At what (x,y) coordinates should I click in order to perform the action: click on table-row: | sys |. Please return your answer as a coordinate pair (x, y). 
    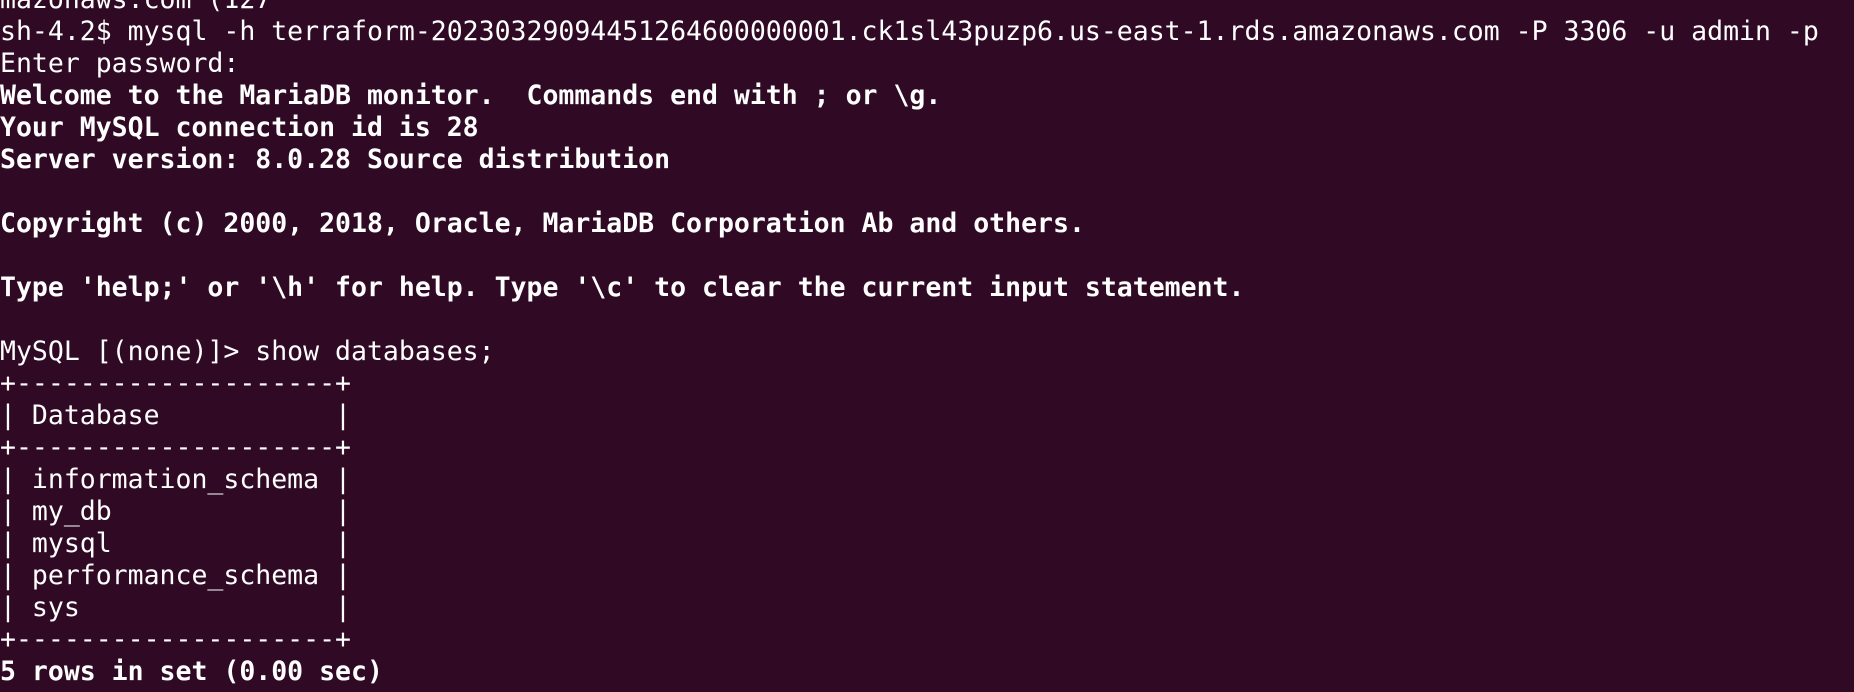
    Looking at the image, I should click on (175, 607).